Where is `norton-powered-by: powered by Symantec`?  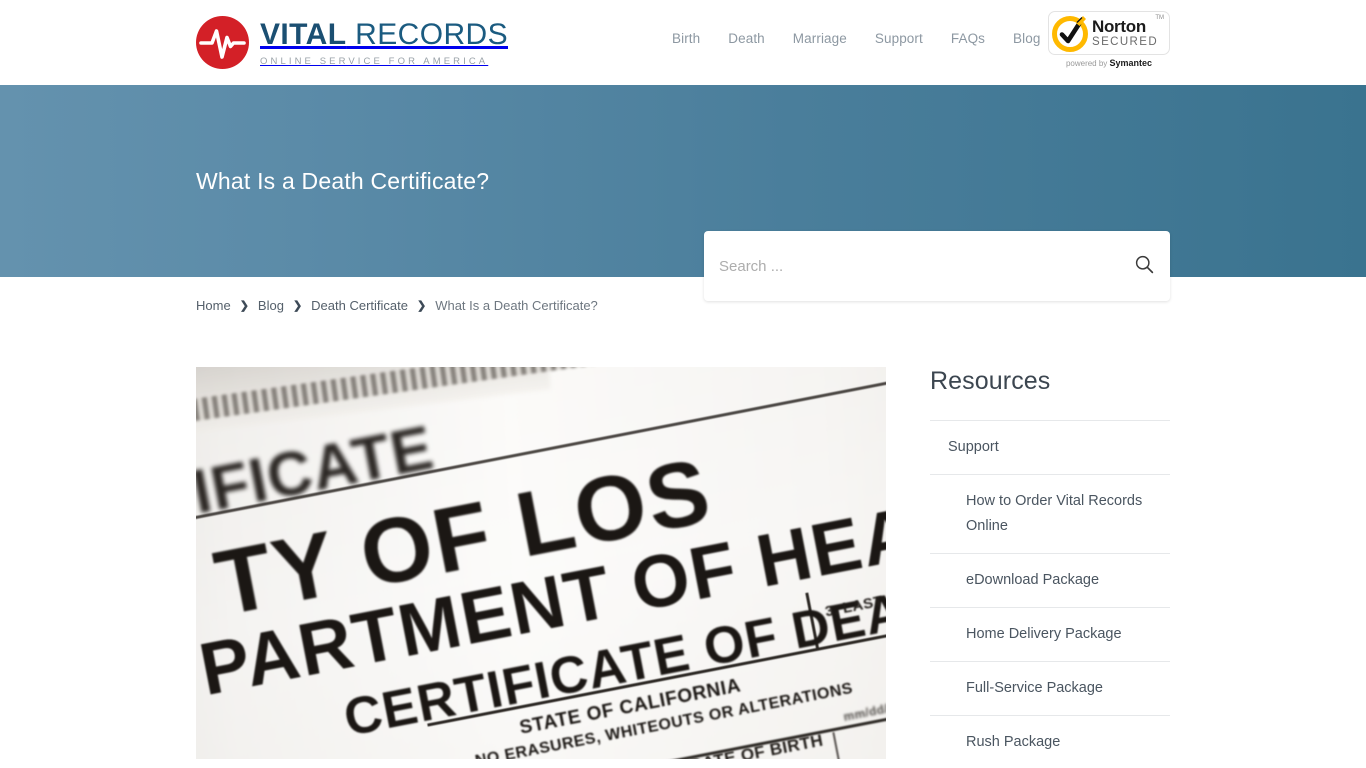 norton-powered-by: powered by Symantec is located at coordinates (1109, 63).